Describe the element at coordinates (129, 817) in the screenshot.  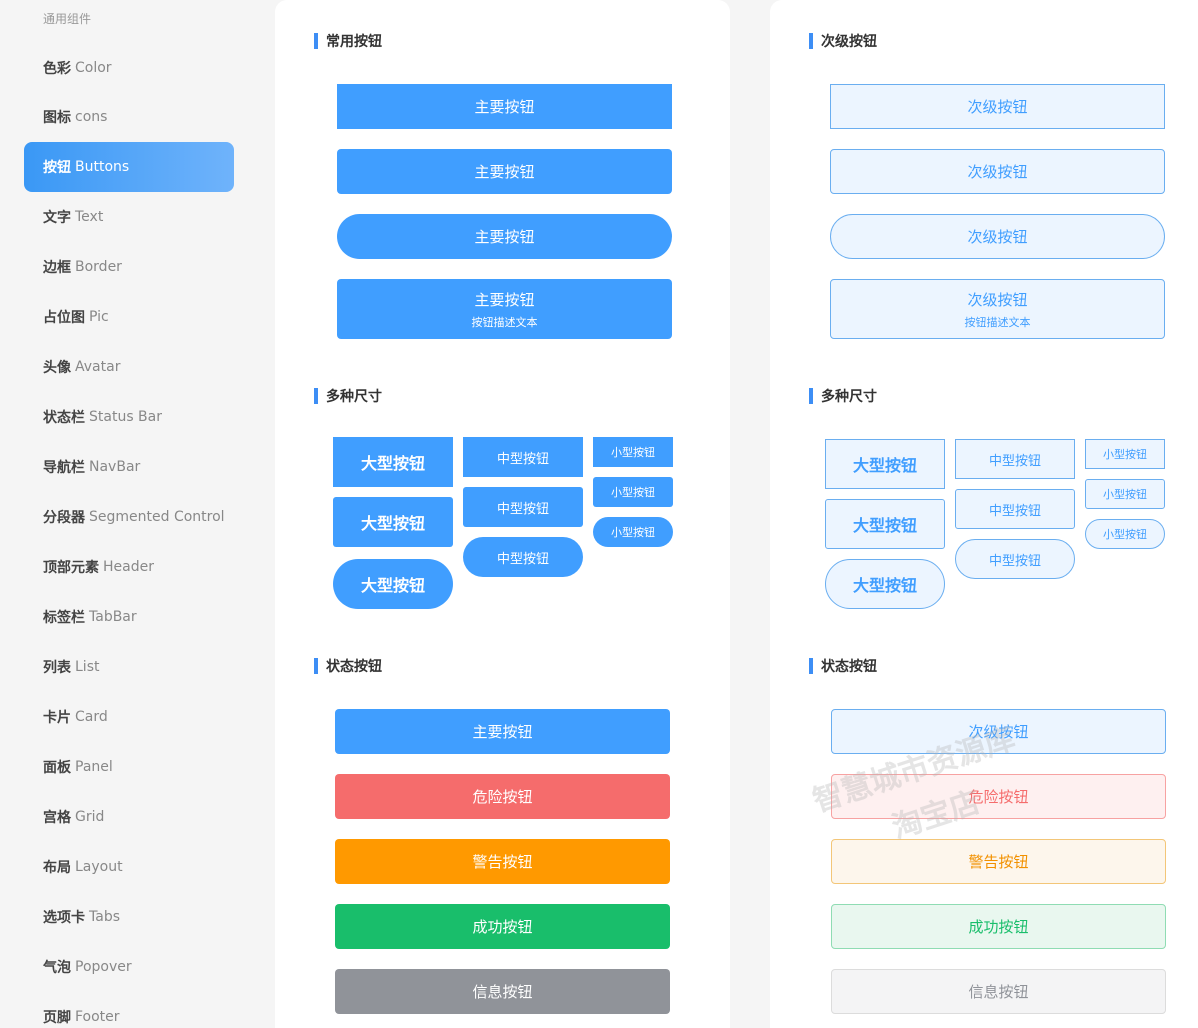
I see `sidebar-item-grid: 宫格 Grid` at that location.